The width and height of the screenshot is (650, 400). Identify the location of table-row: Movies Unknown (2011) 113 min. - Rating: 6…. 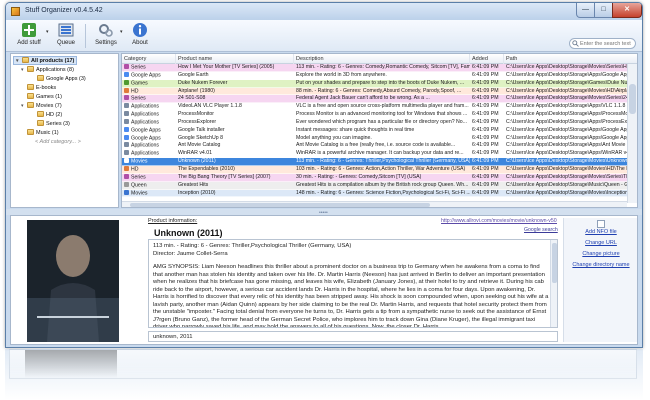
(379, 162).